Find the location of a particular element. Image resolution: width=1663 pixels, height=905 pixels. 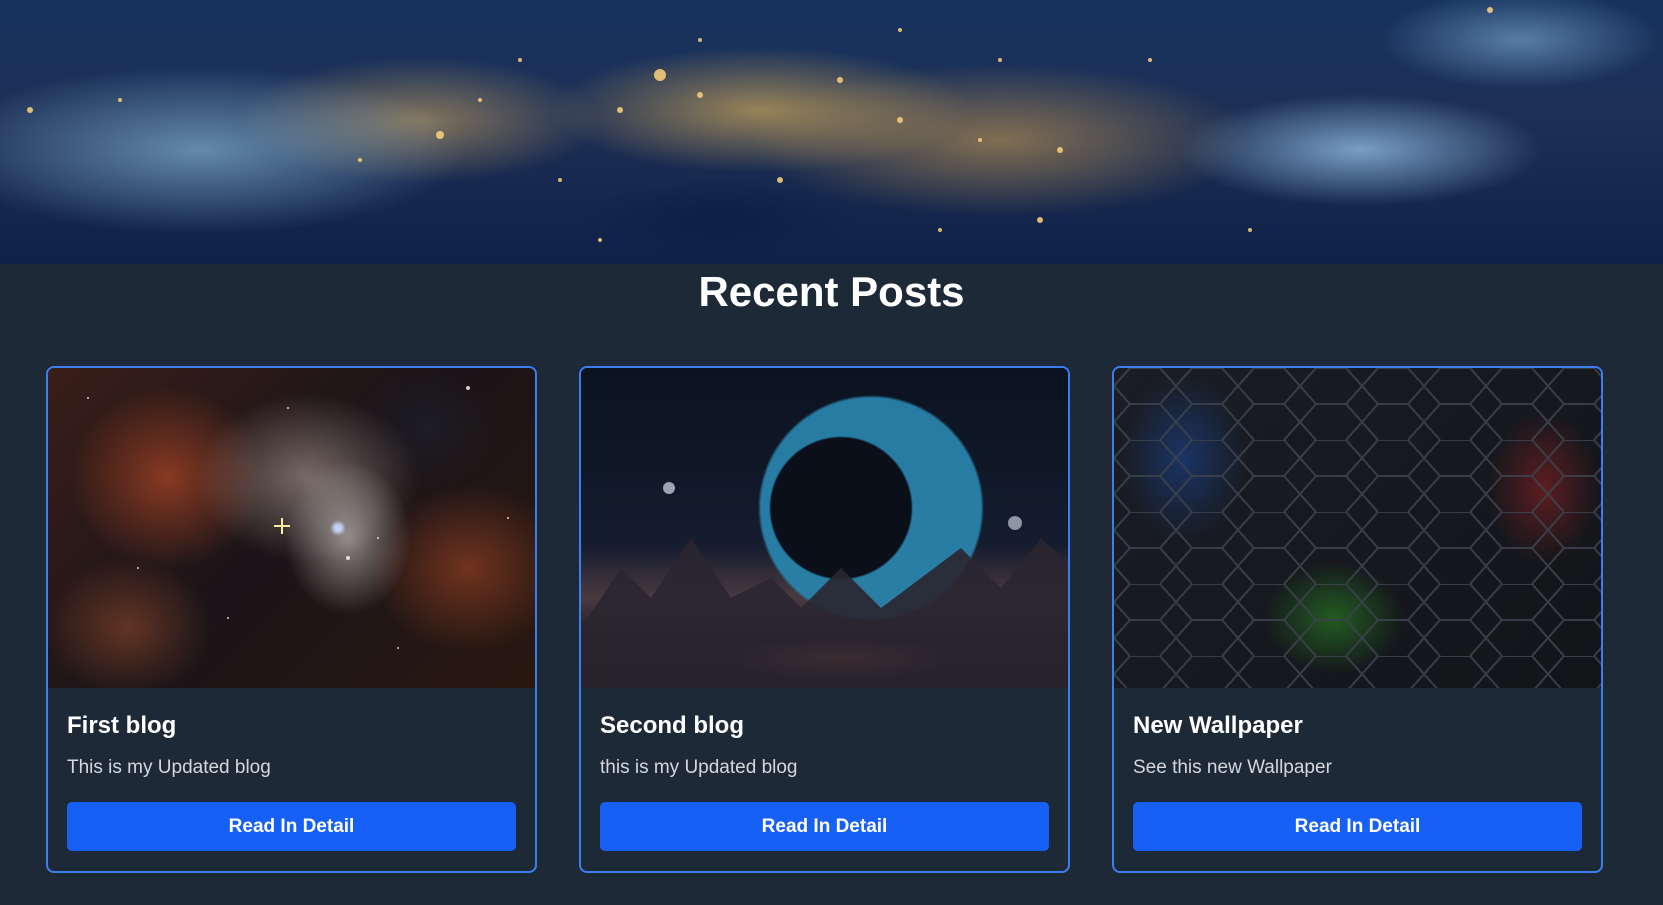

post-description: This is my Updated blog is located at coordinates (169, 767).